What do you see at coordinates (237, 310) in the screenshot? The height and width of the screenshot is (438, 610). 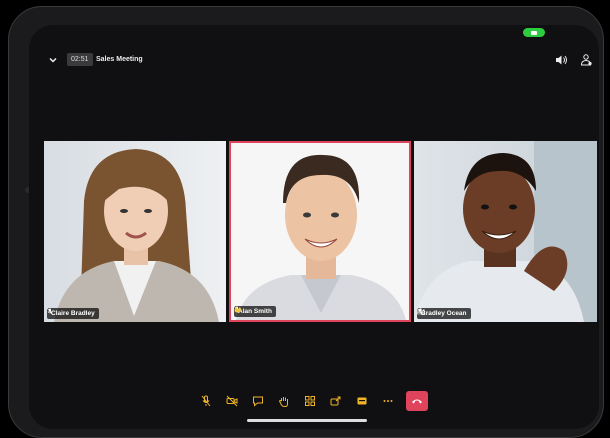 I see `hand-wave-icon` at bounding box center [237, 310].